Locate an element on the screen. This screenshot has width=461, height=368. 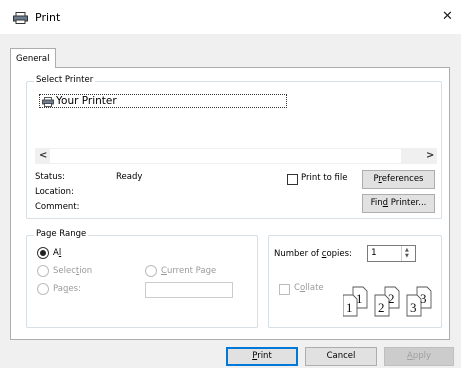
comment-label: Comment: is located at coordinates (57, 207).